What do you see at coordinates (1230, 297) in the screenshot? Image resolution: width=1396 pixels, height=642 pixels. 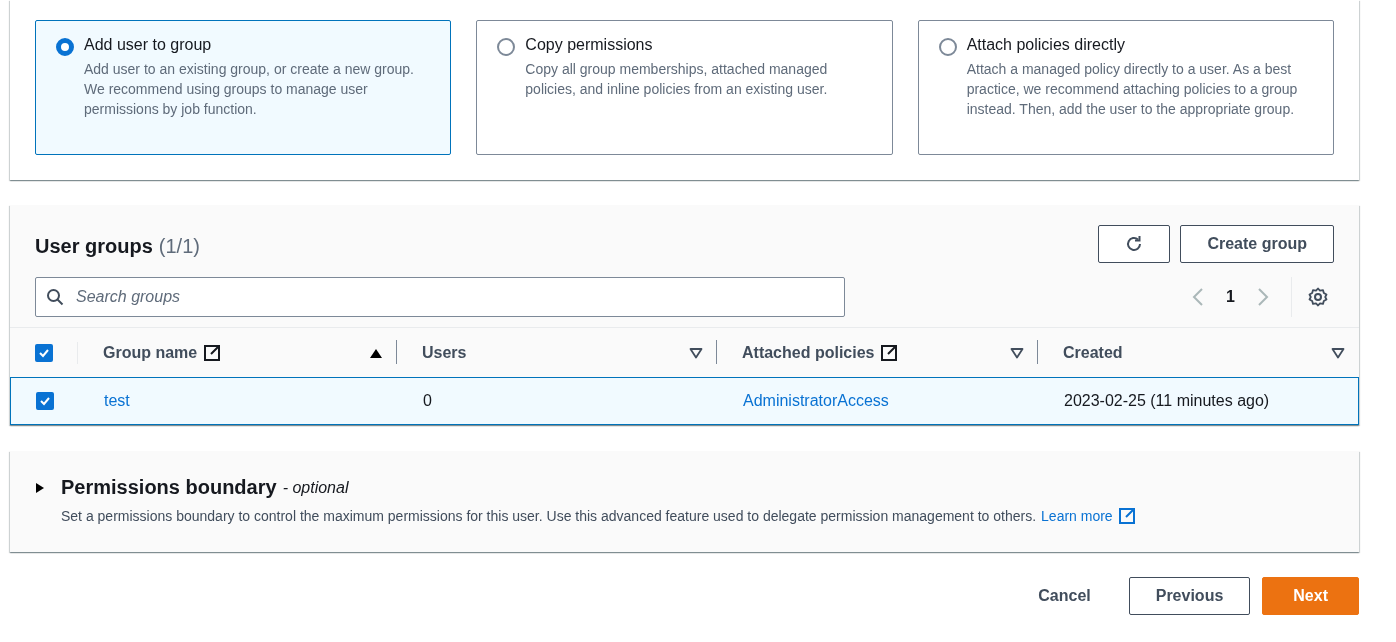 I see `page-number: 1` at bounding box center [1230, 297].